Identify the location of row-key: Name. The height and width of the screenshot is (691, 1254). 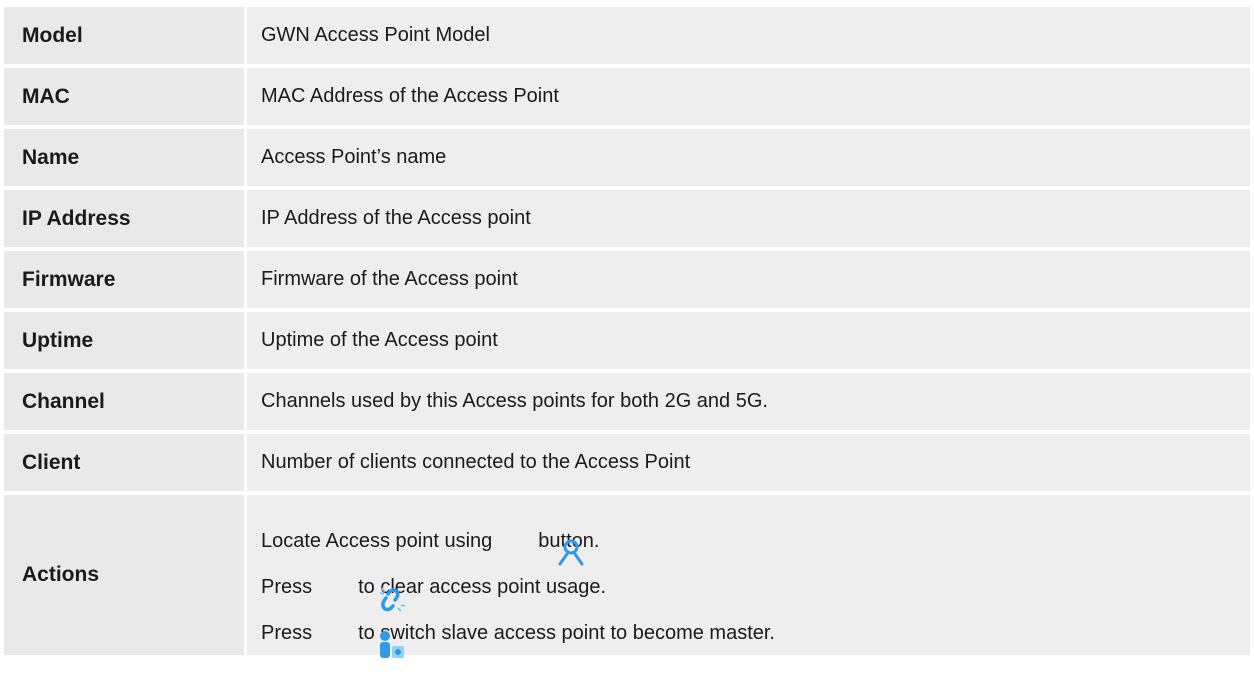
(124, 157).